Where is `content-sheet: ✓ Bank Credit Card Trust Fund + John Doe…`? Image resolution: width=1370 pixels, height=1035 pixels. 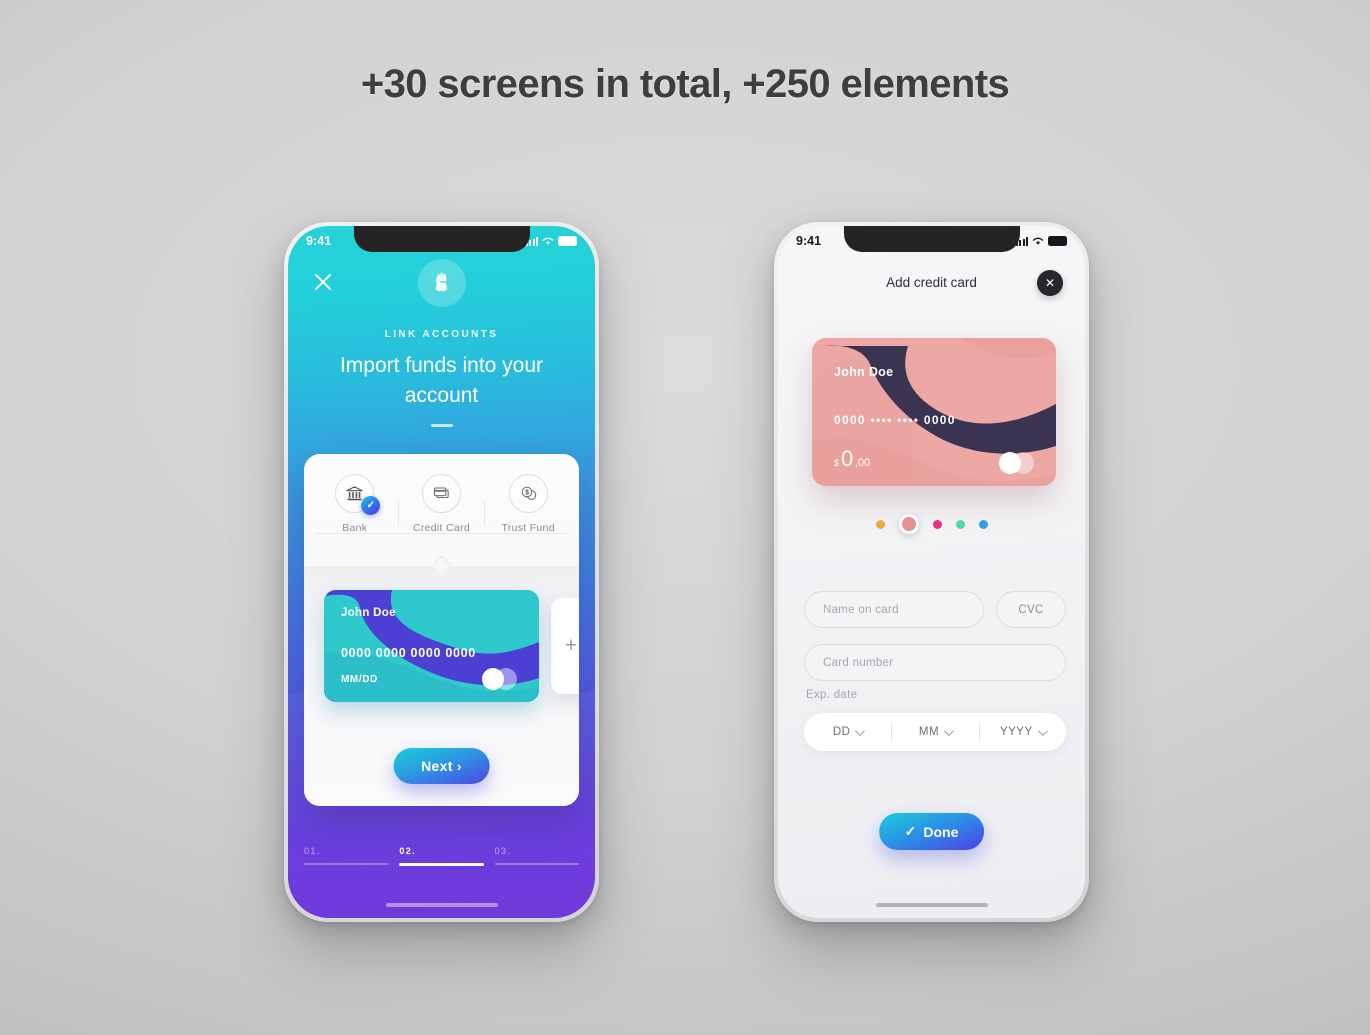
content-sheet: ✓ Bank Credit Card Trust Fund + John Doe… is located at coordinates (441, 630).